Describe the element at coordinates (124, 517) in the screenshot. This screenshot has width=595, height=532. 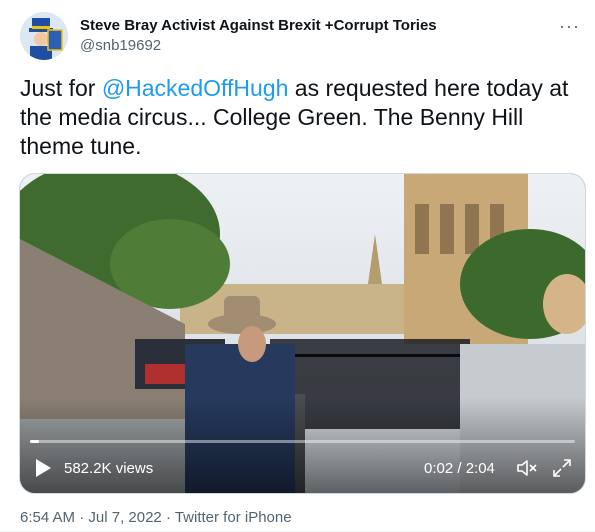
I see `tweet-date: Jul 7, 2022` at that location.